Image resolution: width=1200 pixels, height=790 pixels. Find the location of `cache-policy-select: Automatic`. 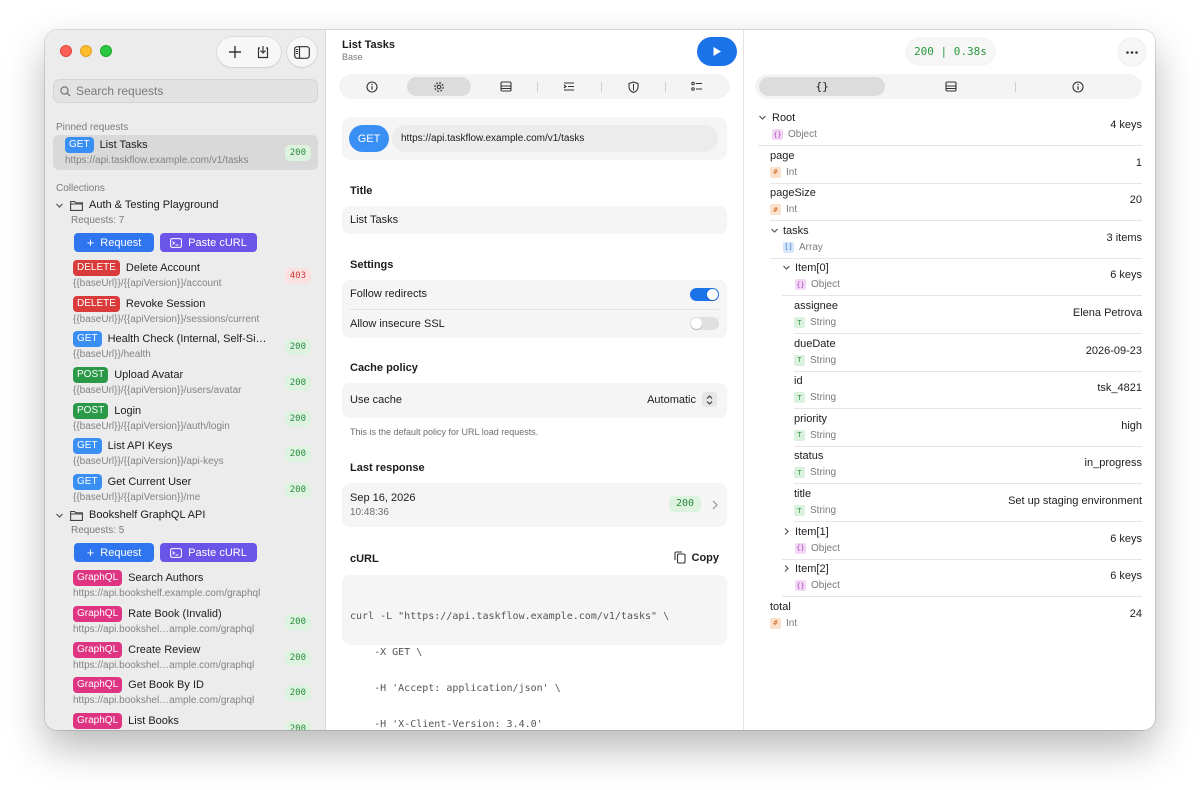

cache-policy-select: Automatic is located at coordinates (682, 399).